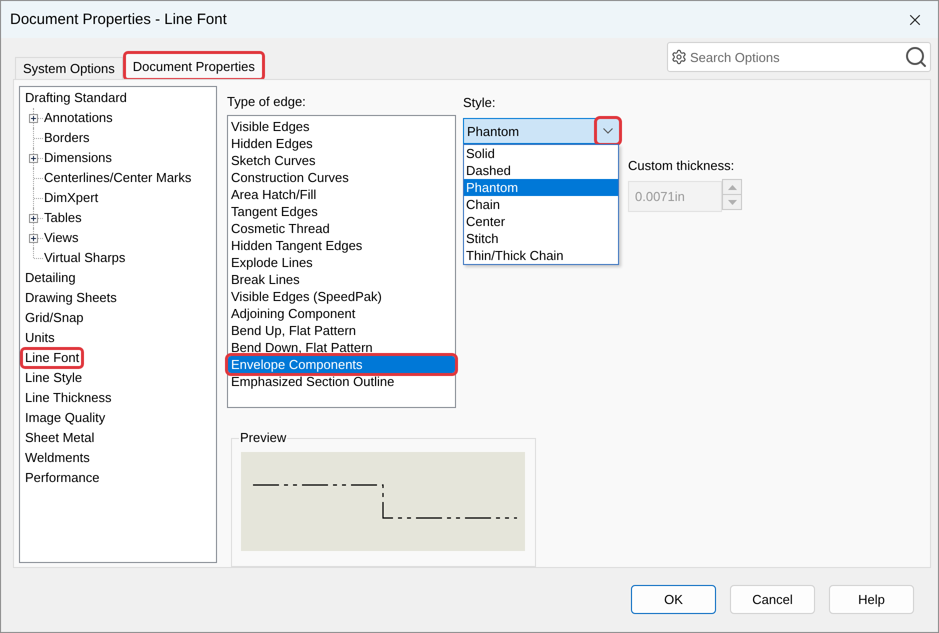  What do you see at coordinates (78, 118) in the screenshot?
I see `tree-item: Annotations` at bounding box center [78, 118].